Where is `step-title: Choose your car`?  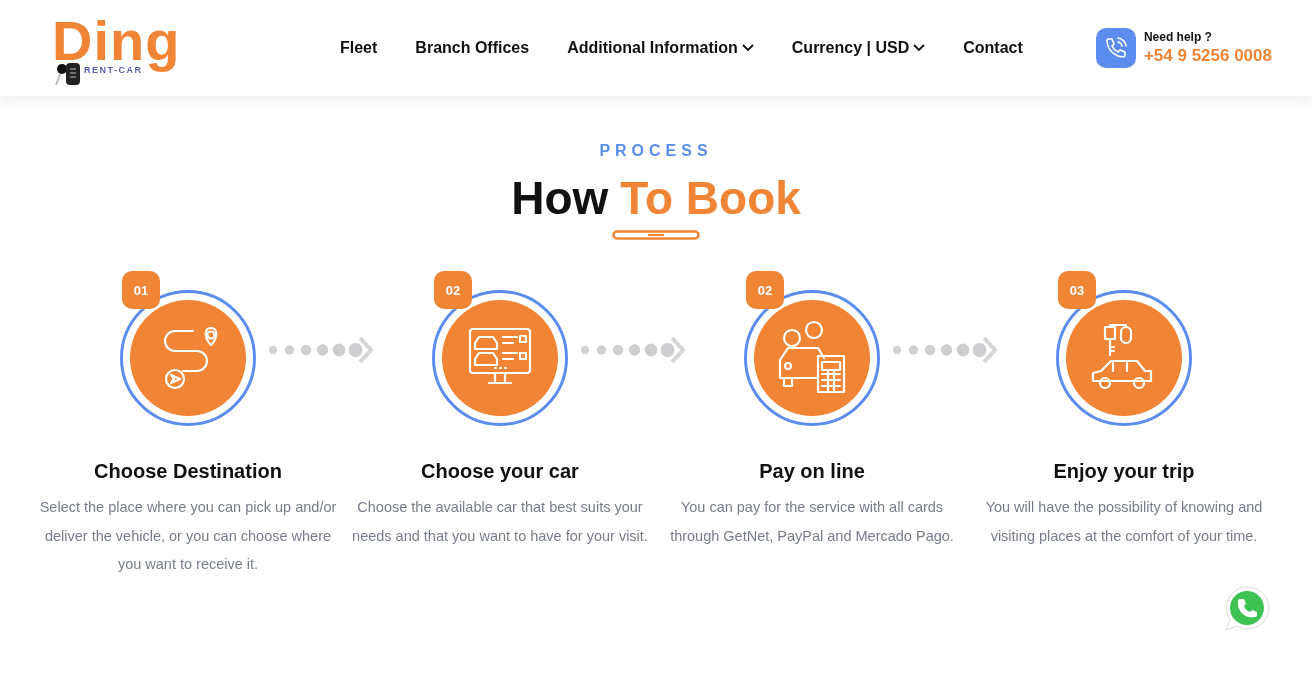
step-title: Choose your car is located at coordinates (500, 471).